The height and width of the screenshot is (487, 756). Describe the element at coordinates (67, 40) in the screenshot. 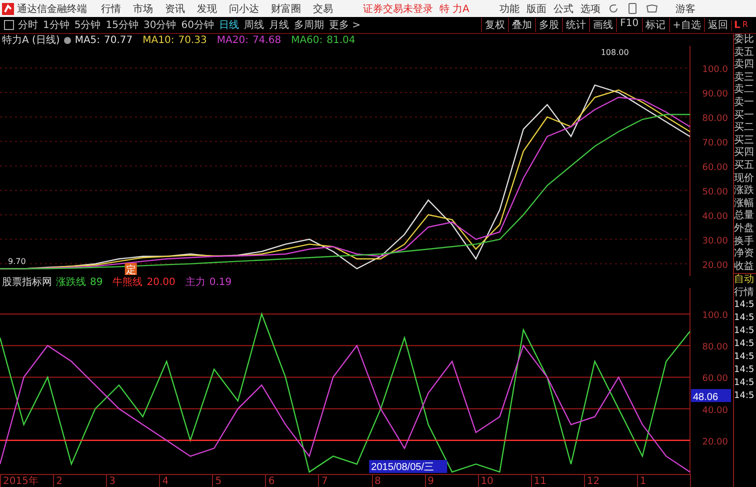

I see `settings-icon` at that location.